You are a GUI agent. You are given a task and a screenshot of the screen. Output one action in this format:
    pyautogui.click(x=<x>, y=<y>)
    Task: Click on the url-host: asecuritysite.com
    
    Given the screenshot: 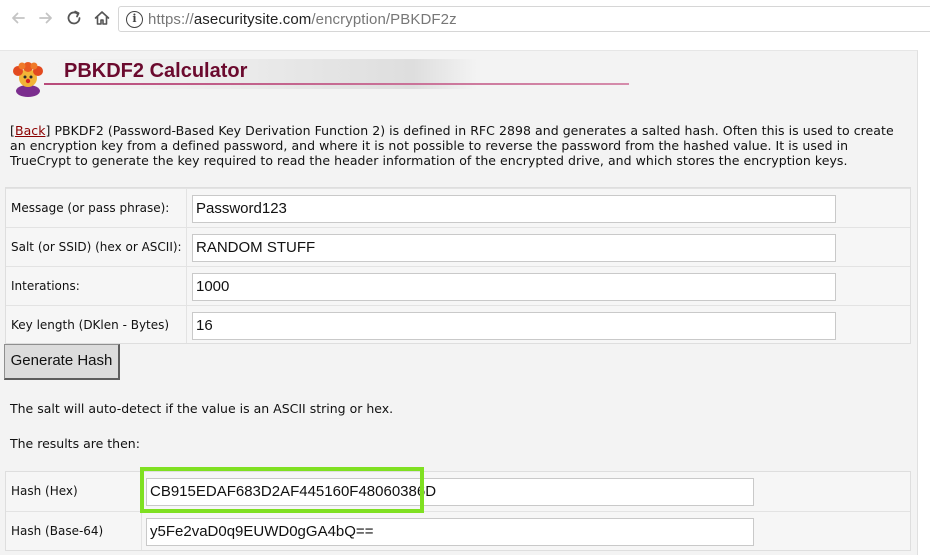 What is the action you would take?
    pyautogui.click(x=252, y=19)
    